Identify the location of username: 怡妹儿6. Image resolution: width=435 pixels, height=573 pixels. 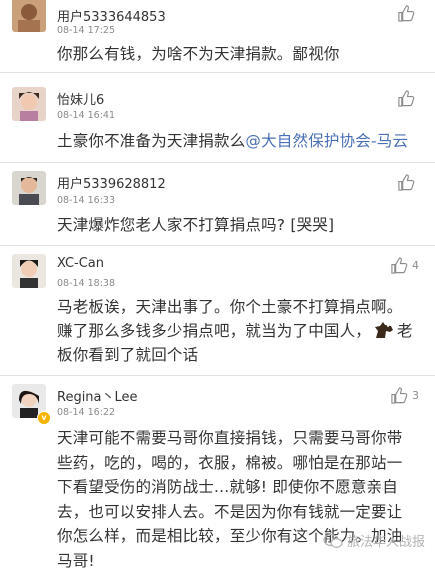
(80, 98).